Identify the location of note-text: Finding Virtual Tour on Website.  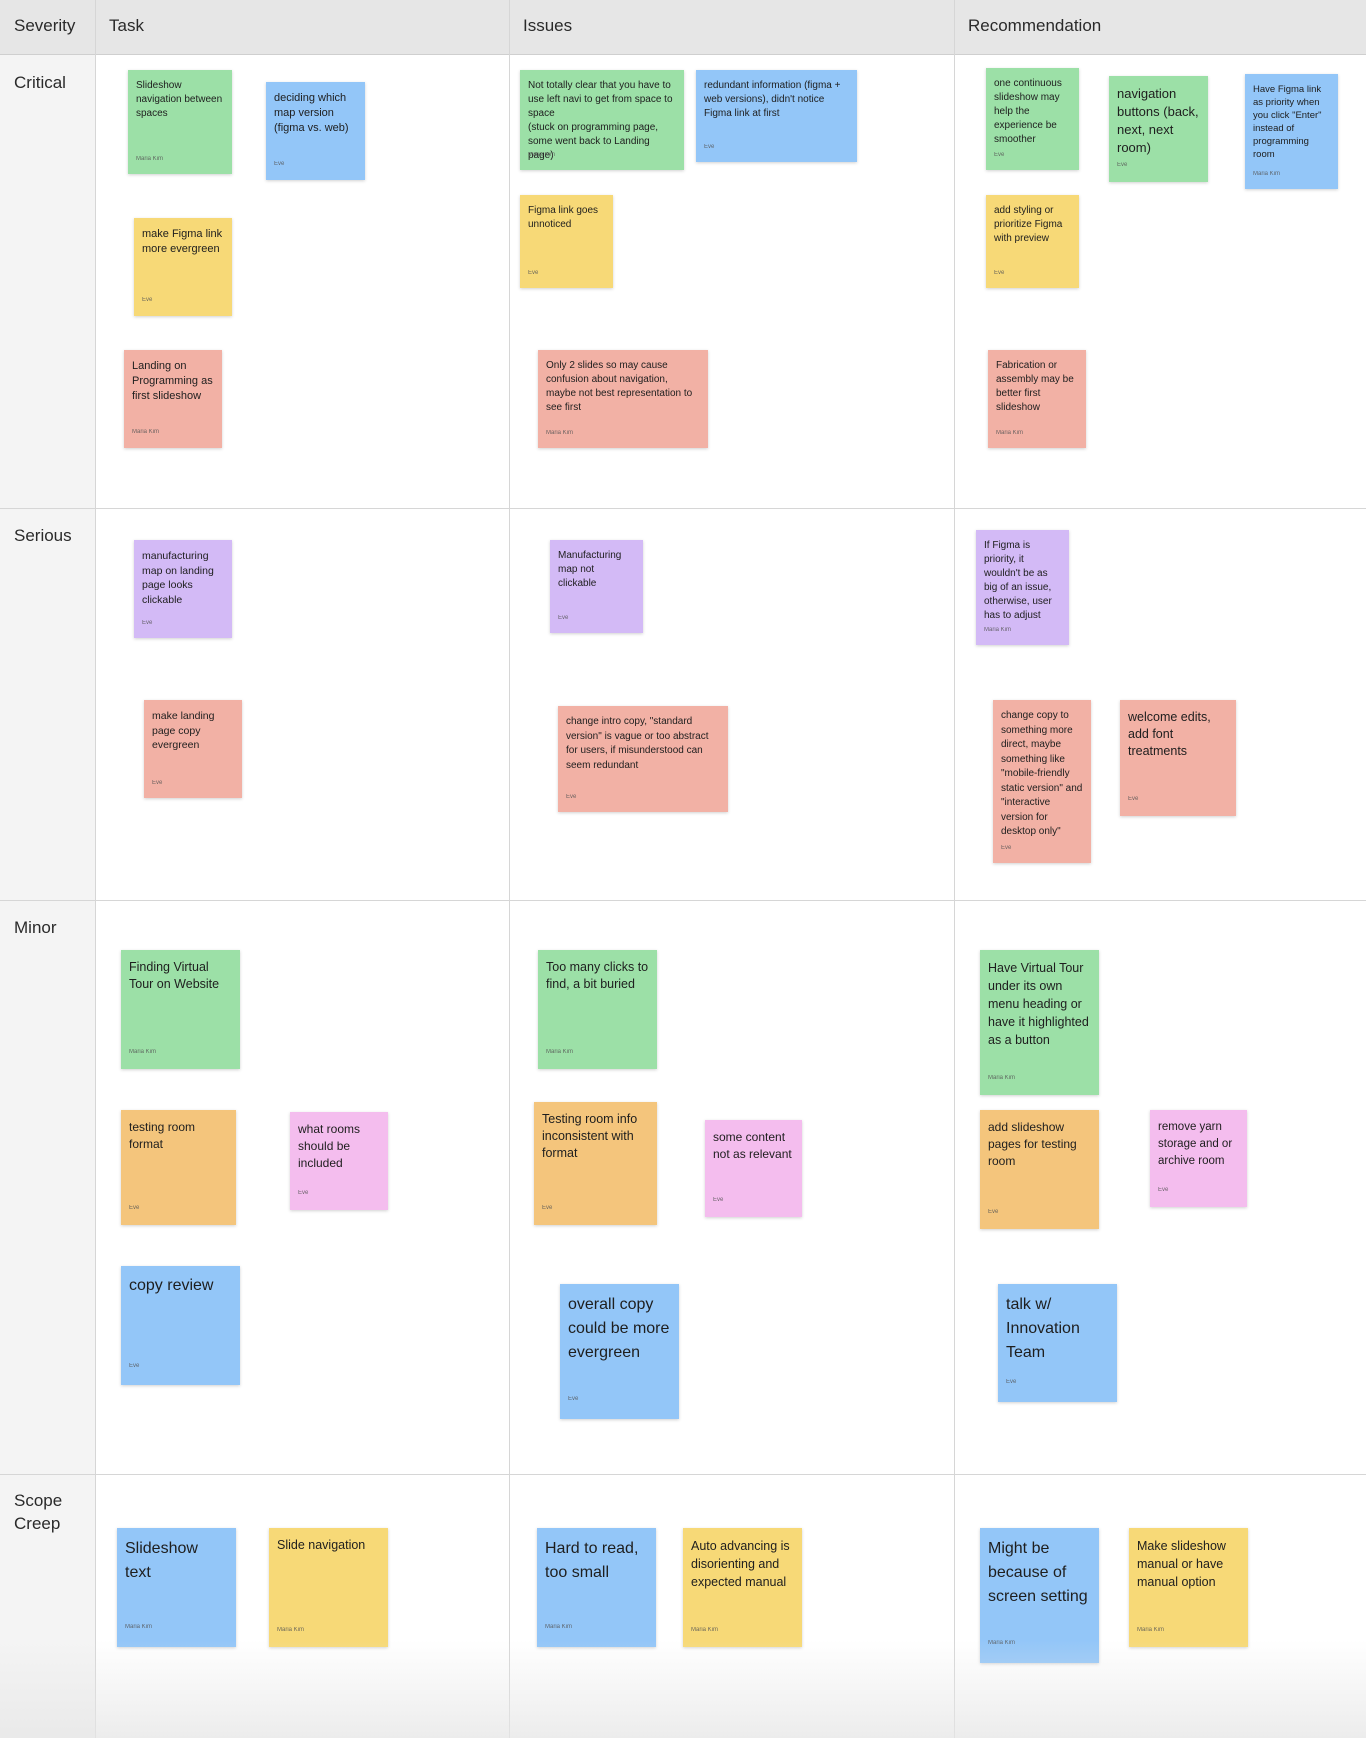
(174, 975).